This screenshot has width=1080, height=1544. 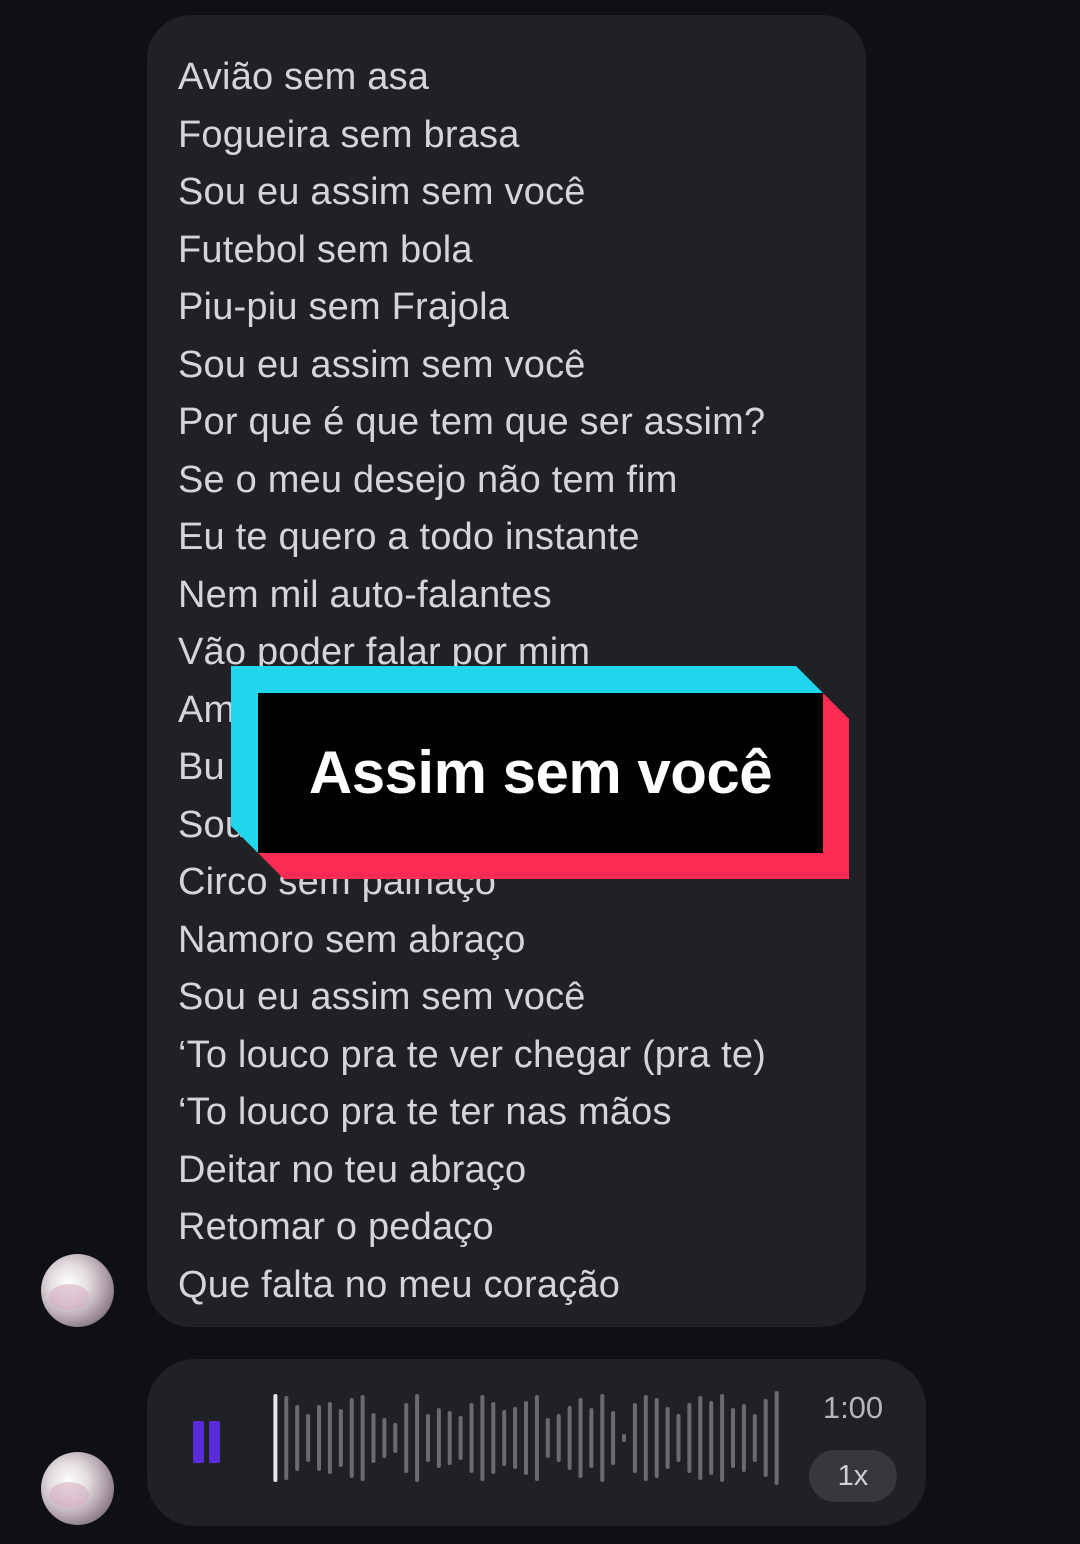 I want to click on lyric-line: Piu-piu sem Frajola, so click(x=344, y=307).